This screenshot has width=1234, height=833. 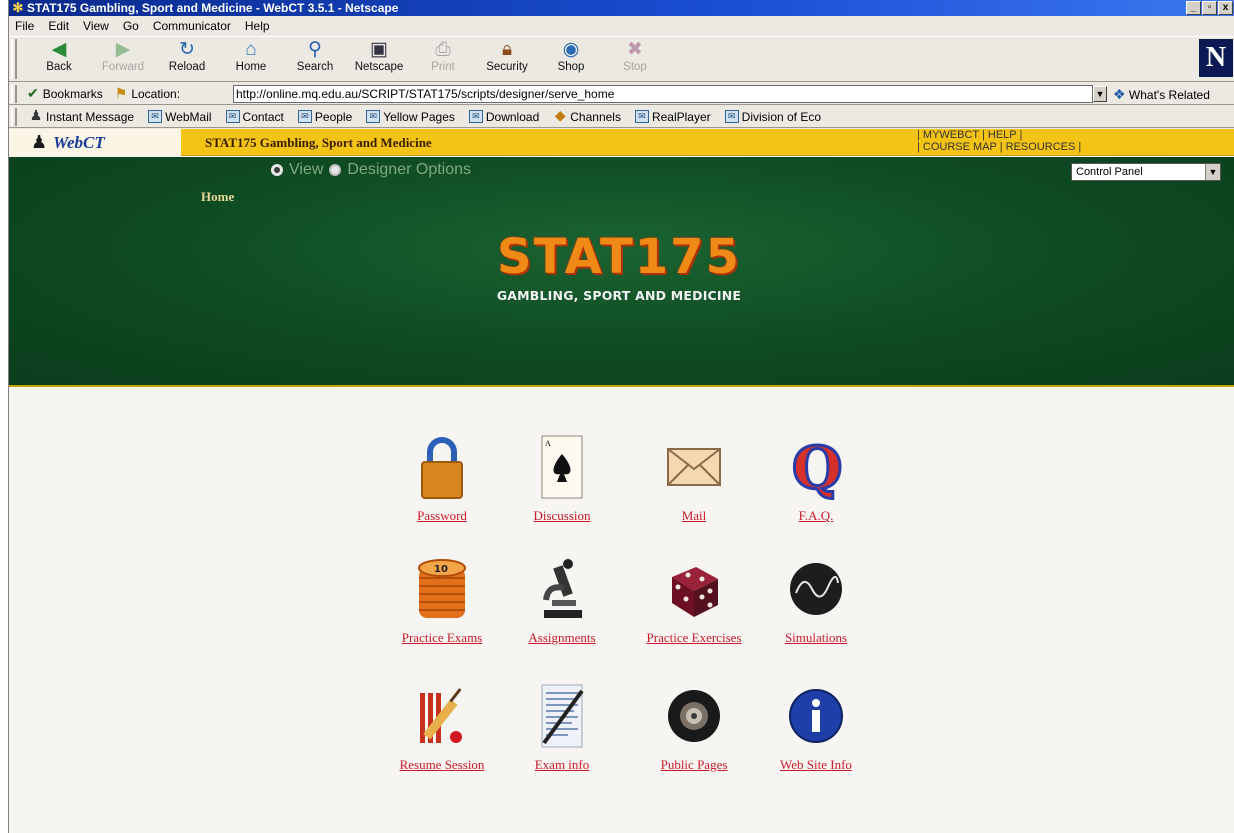 I want to click on netscape-app-icon: ✻, so click(x=18, y=7).